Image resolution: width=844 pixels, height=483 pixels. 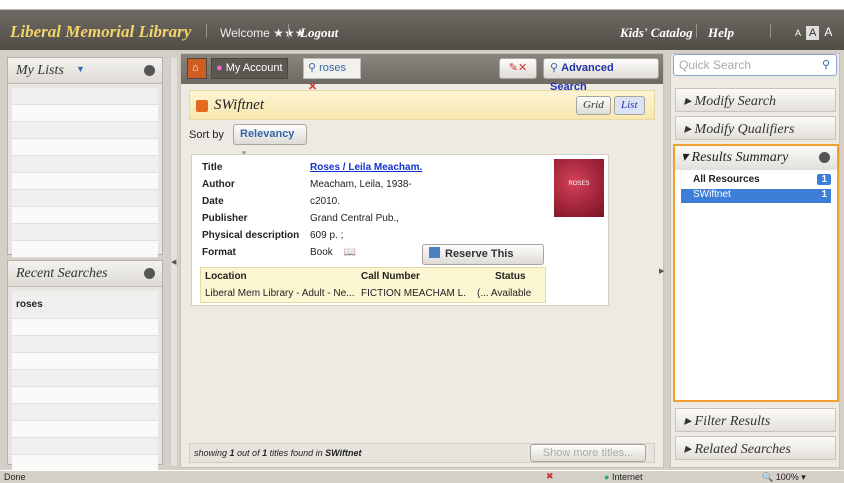 I want to click on recent-searches-title: Recent Searches, so click(x=62, y=273).